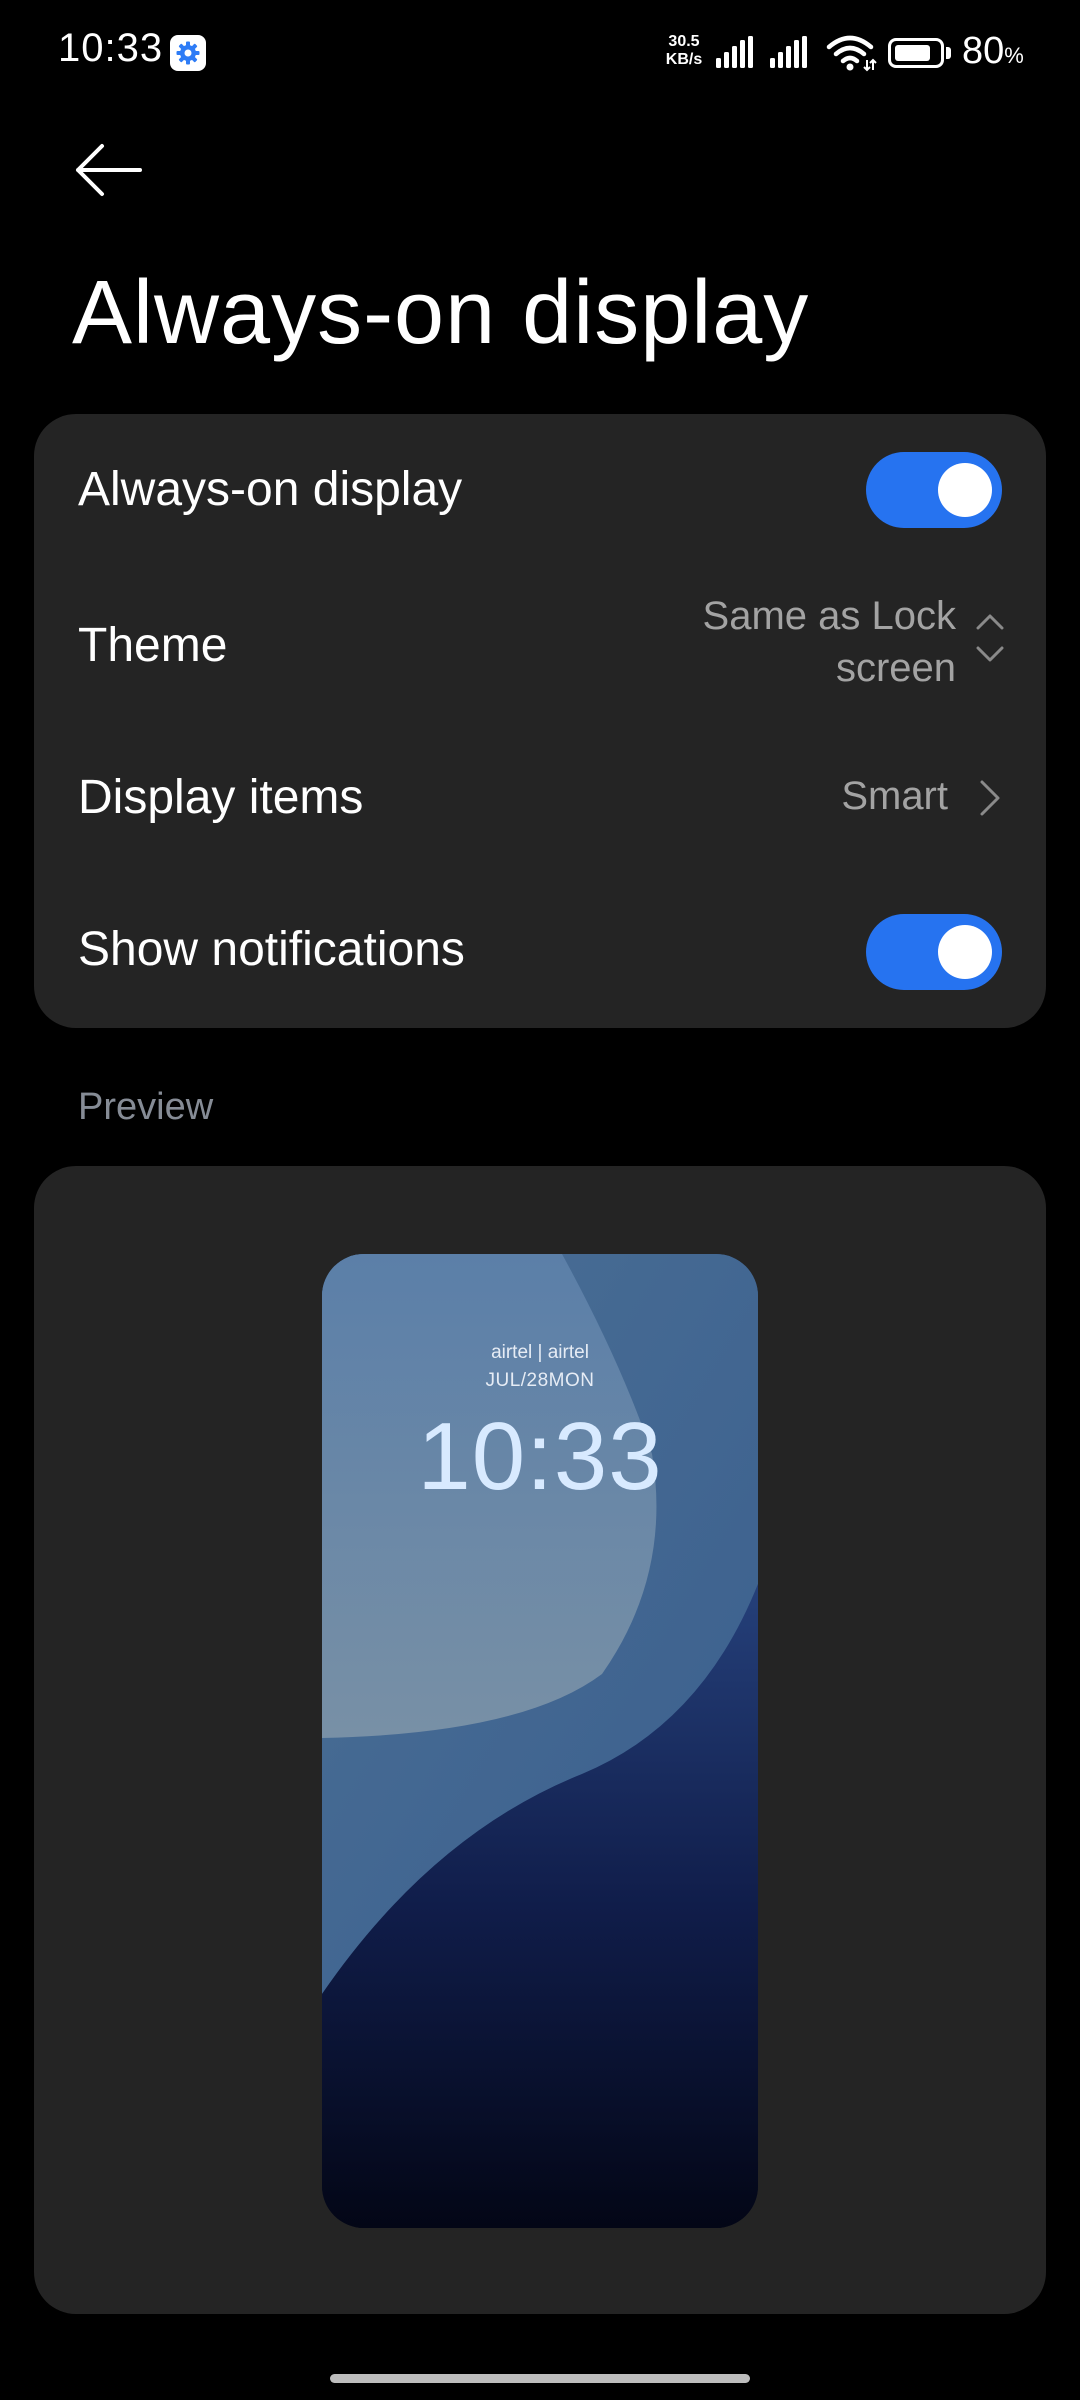 The width and height of the screenshot is (1080, 2400). Describe the element at coordinates (990, 638) in the screenshot. I see `up-down-chevron-icon` at that location.